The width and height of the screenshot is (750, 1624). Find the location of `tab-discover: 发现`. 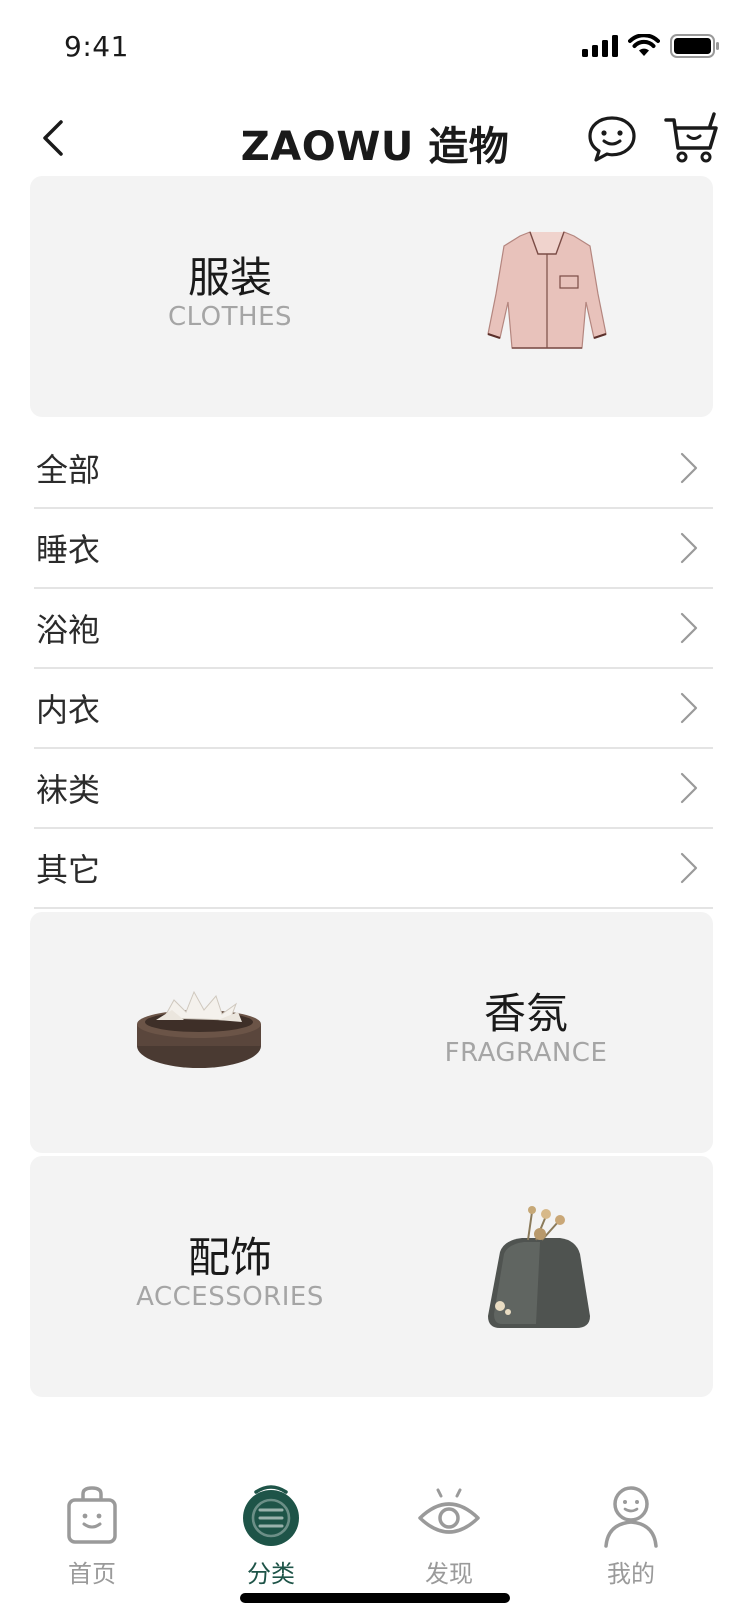

tab-discover: 发现 is located at coordinates (449, 1529).